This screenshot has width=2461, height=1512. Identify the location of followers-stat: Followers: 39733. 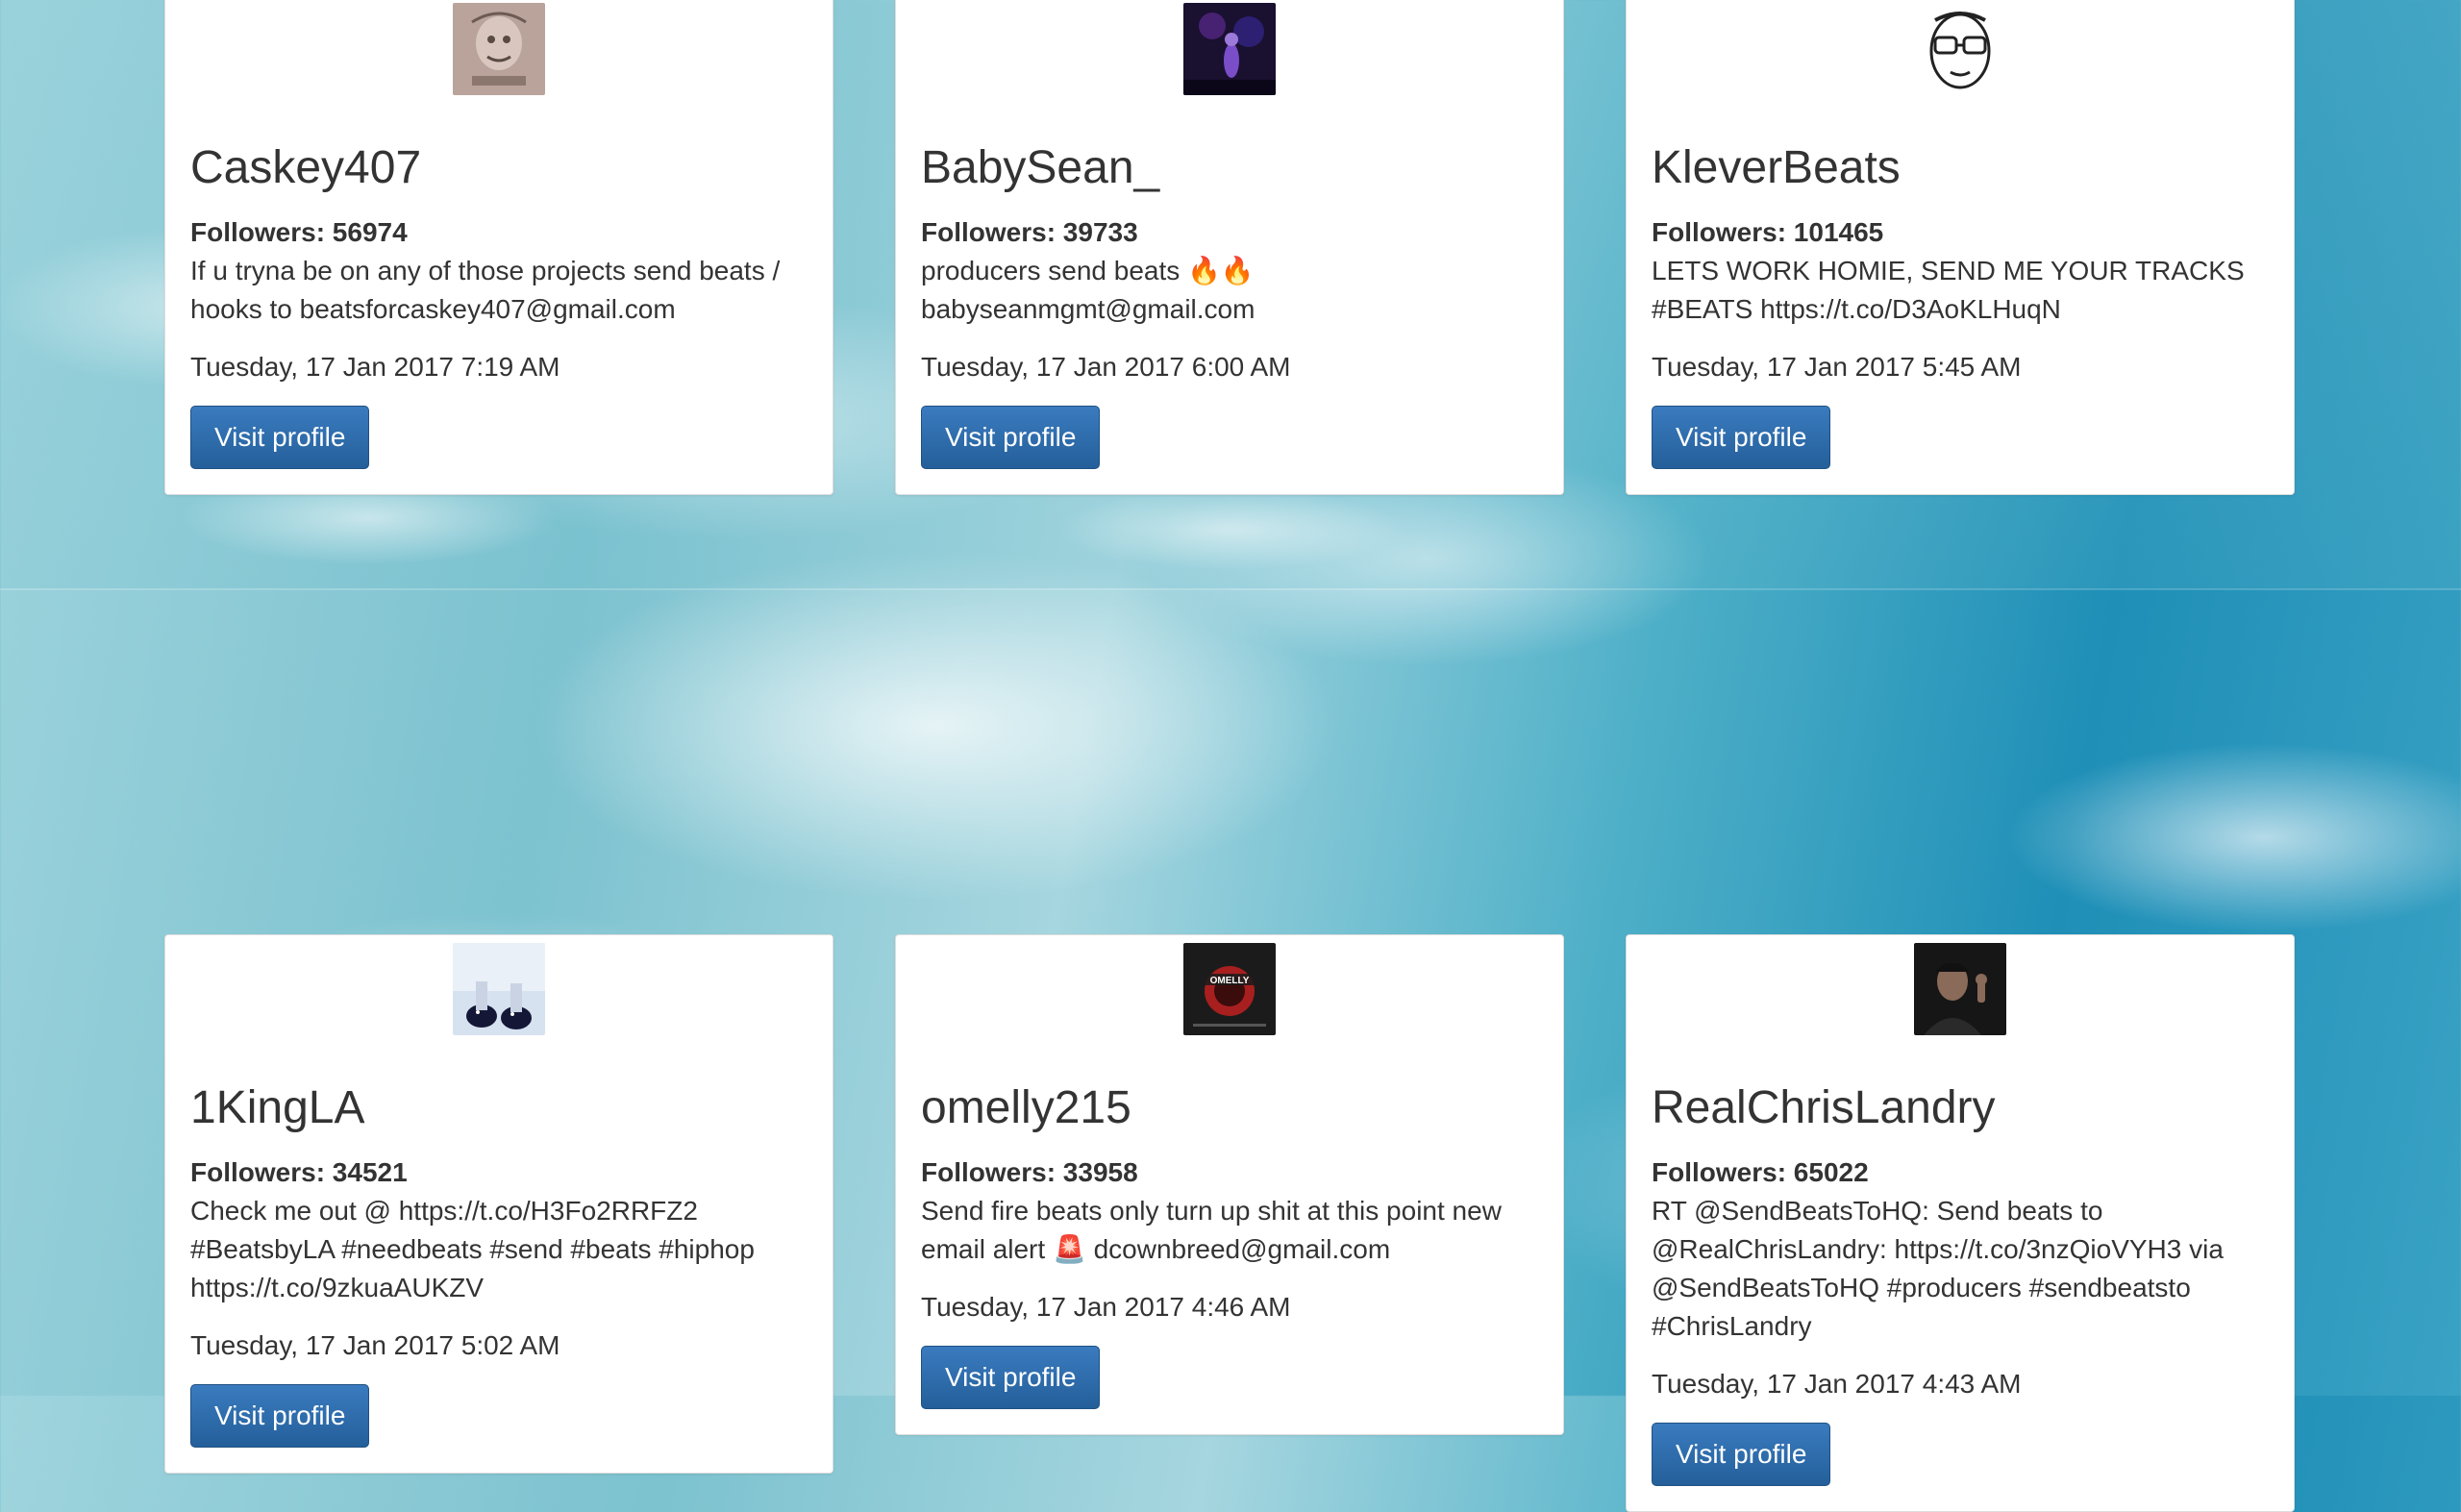
(1229, 232).